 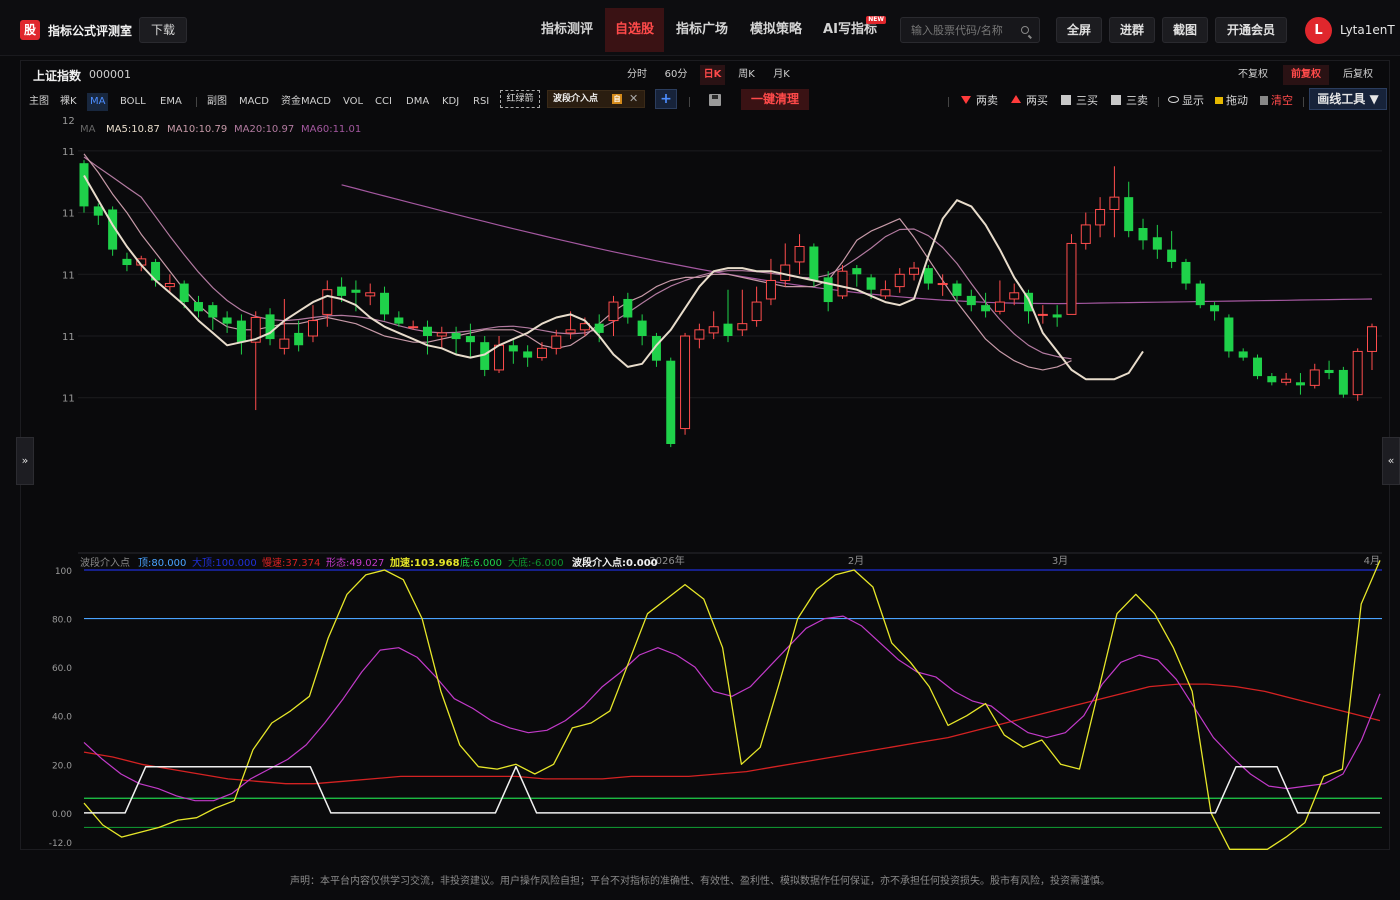 What do you see at coordinates (163, 30) in the screenshot?
I see `download-button: 下载` at bounding box center [163, 30].